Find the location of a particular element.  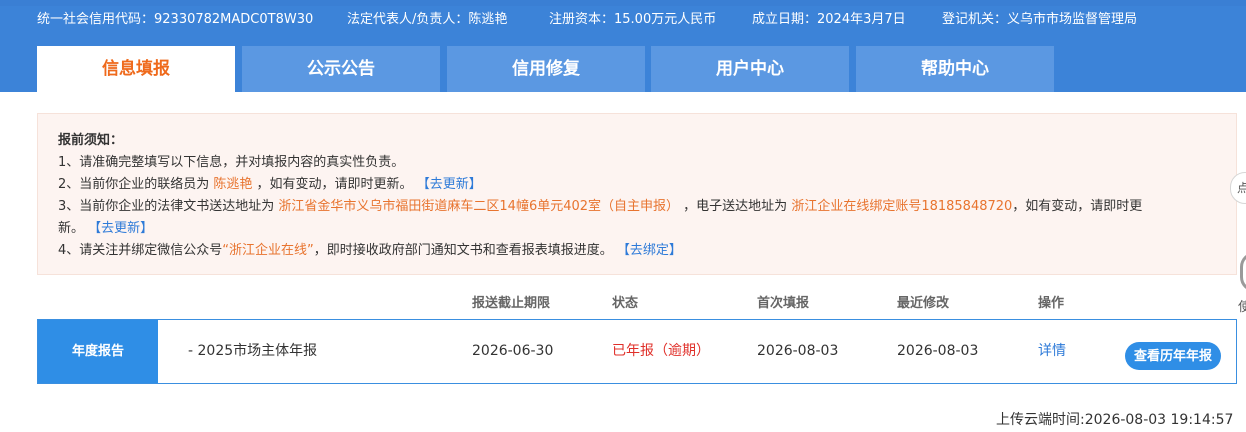

legal-representative: 法定代表人/负责人：陈逃艳 is located at coordinates (427, 19).